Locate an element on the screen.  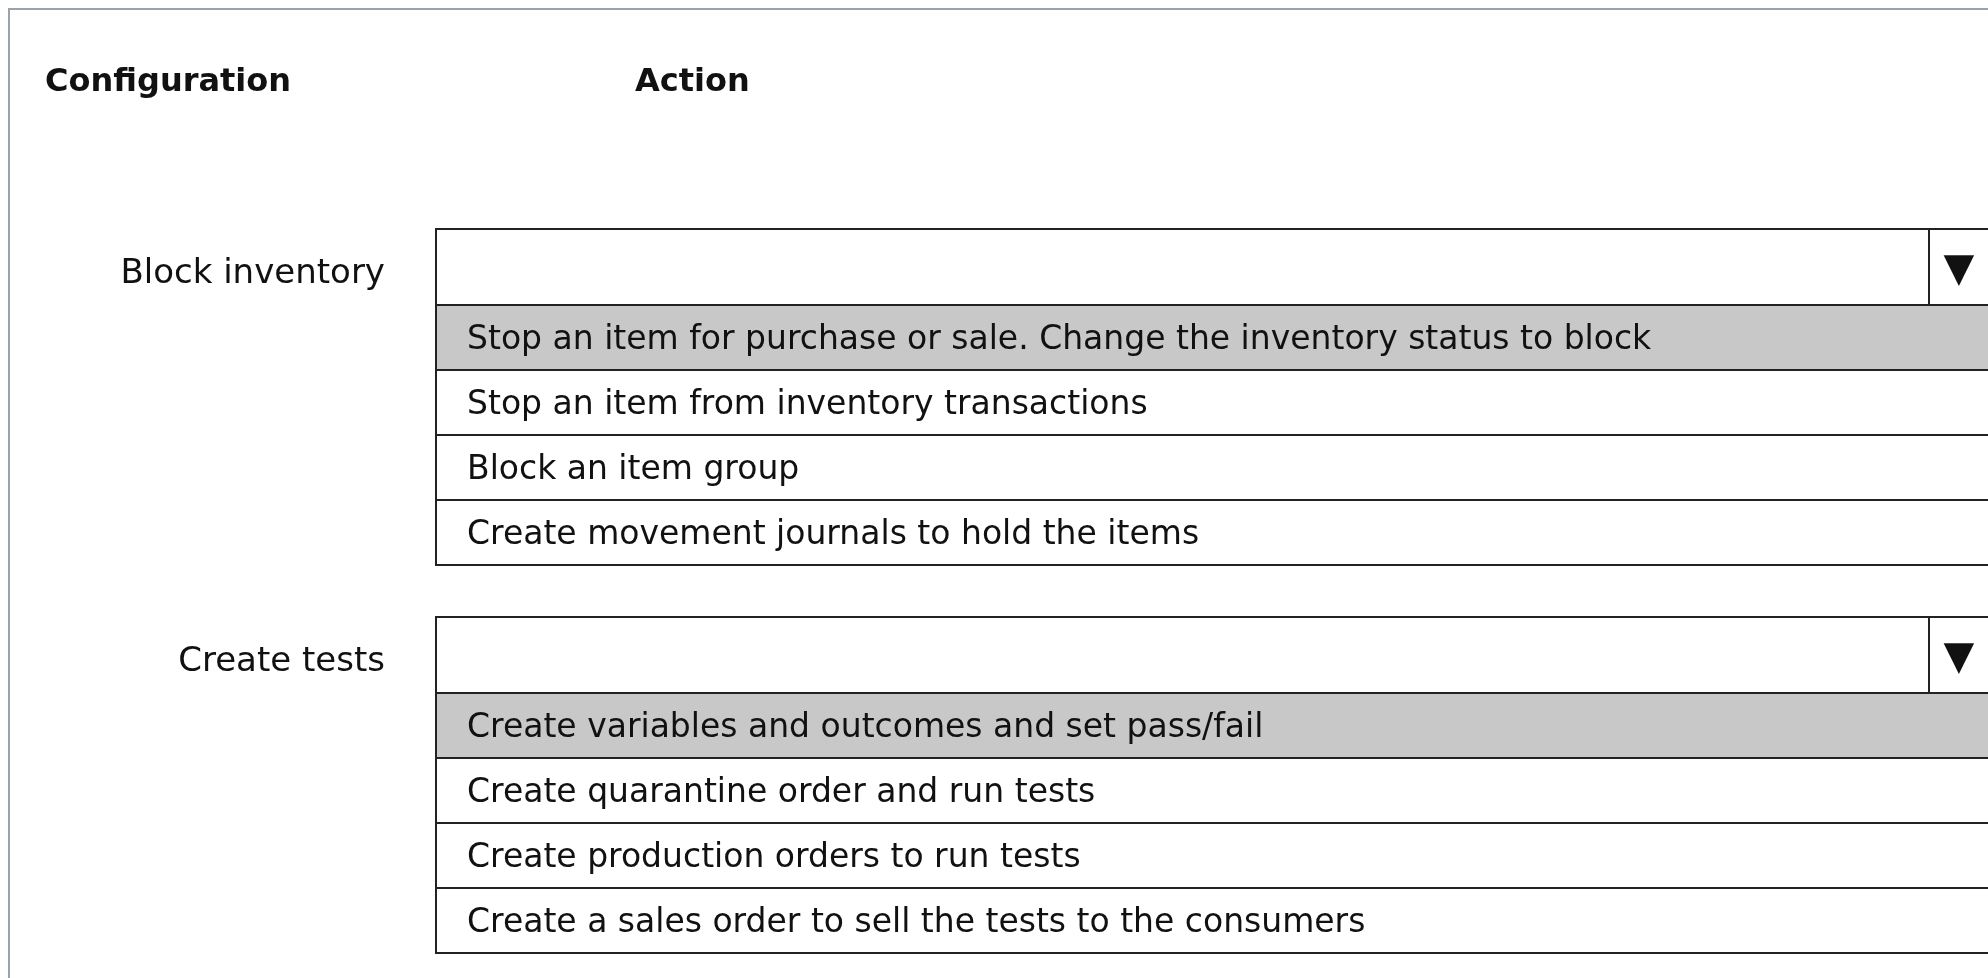
configuration-label: Create tests is located at coordinates (281, 659).